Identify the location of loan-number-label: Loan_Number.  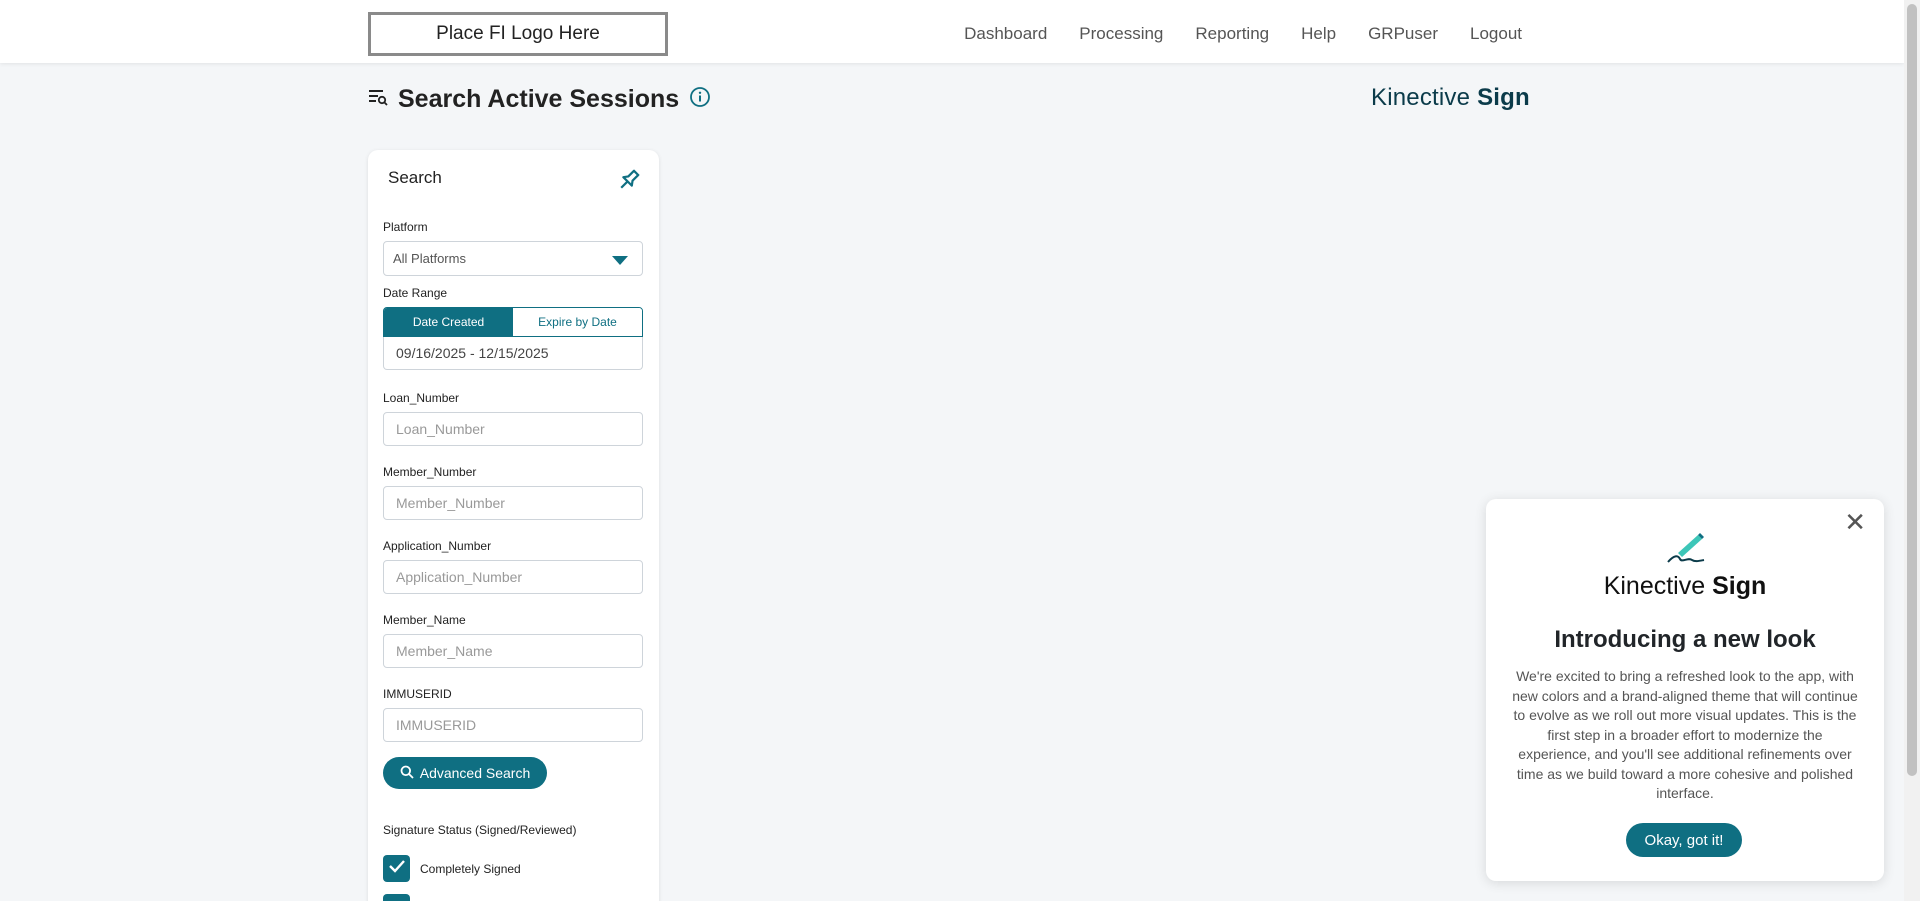
(421, 398).